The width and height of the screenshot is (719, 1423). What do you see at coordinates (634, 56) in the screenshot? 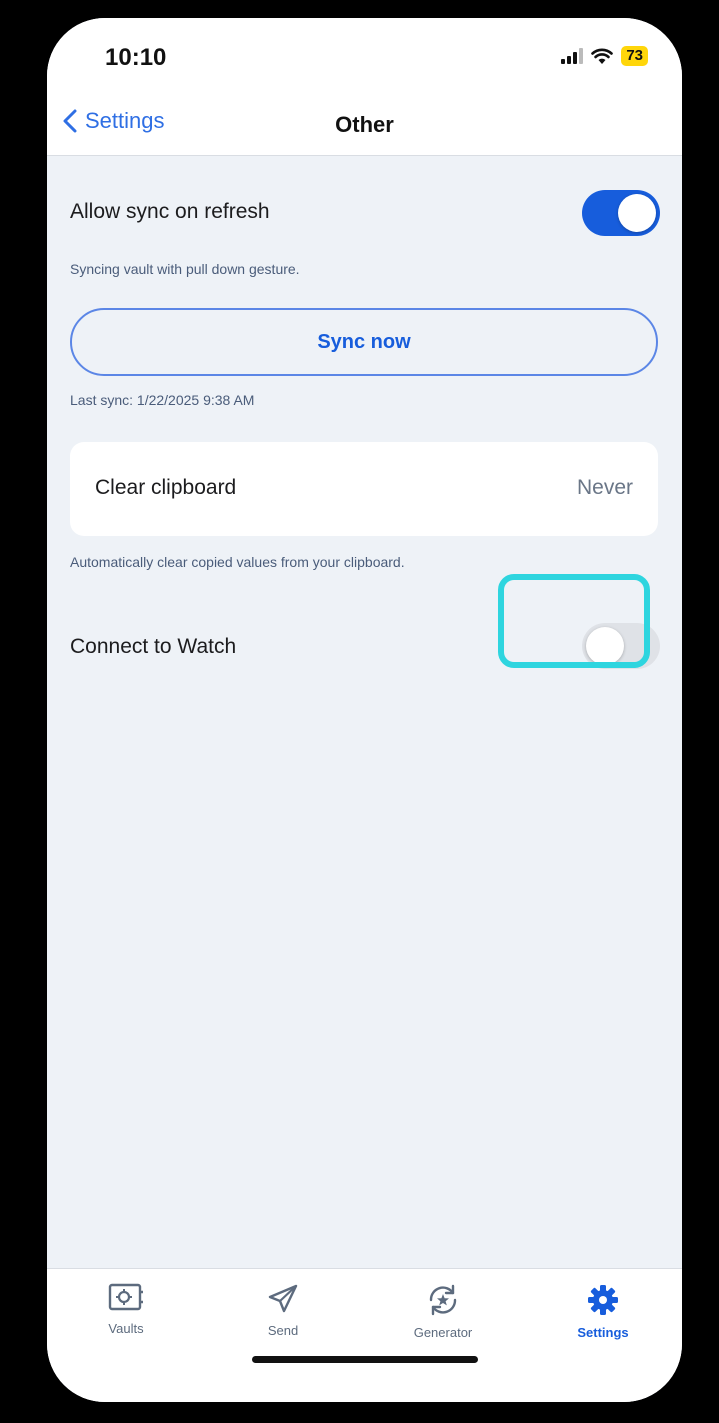
I see `battery-indicator: 73` at bounding box center [634, 56].